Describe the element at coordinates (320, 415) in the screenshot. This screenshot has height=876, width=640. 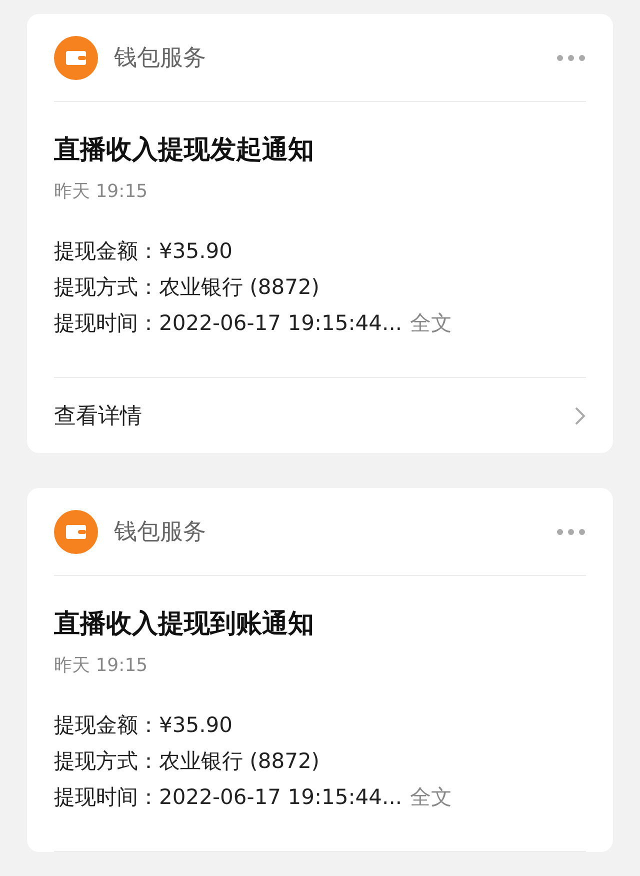
I see `view-details-button: 查看详情` at that location.